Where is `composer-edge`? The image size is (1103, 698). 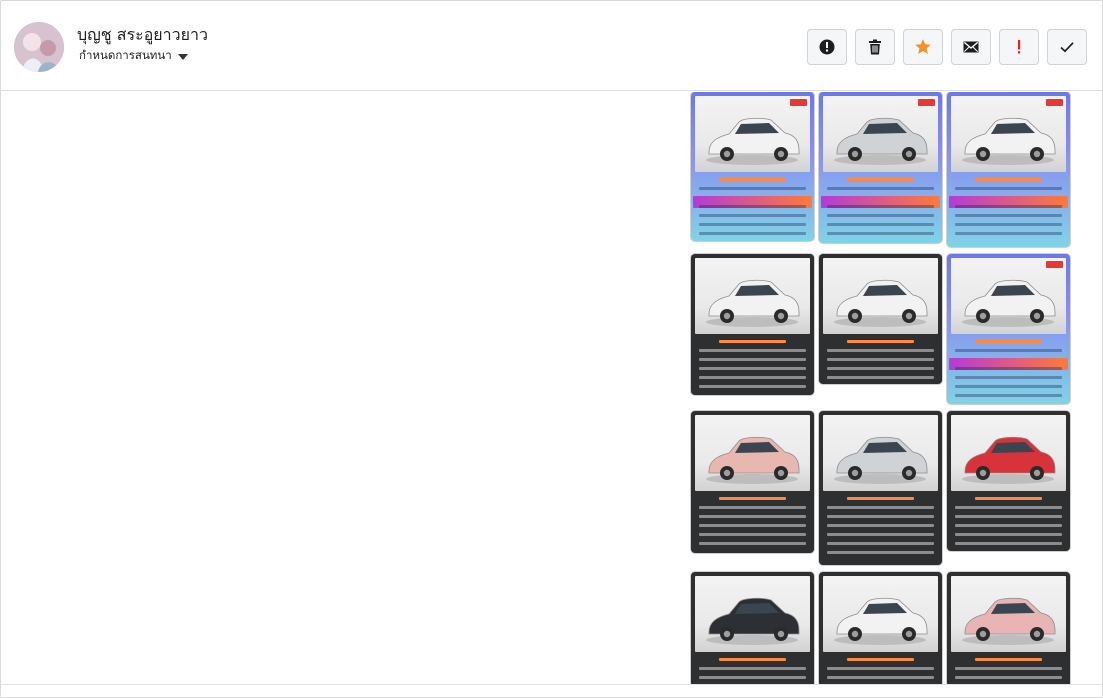
composer-edge is located at coordinates (551, 690).